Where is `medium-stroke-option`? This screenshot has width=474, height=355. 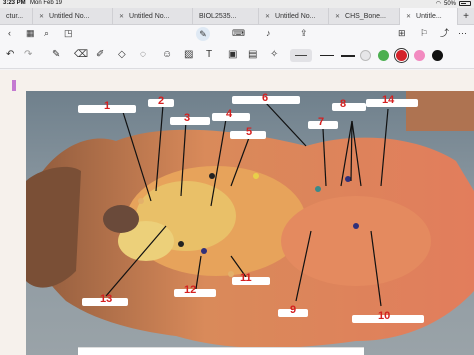
medium-stroke-option is located at coordinates (327, 55).